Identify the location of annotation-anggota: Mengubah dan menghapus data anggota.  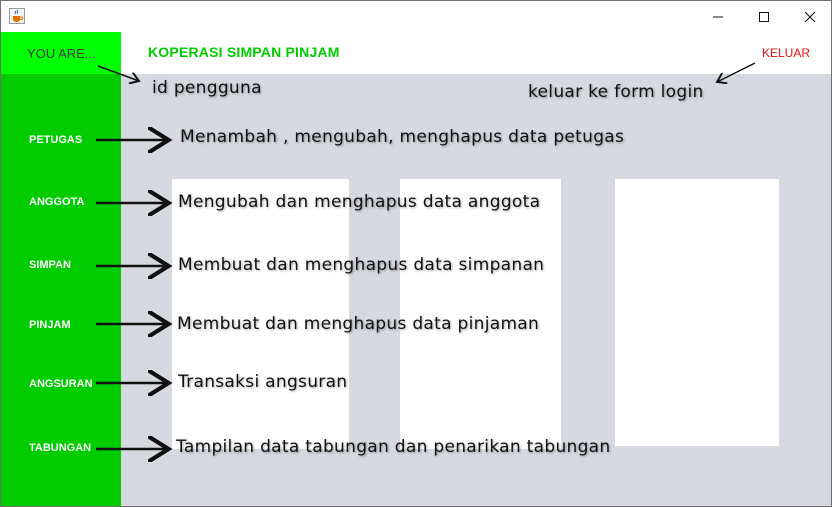
(359, 202).